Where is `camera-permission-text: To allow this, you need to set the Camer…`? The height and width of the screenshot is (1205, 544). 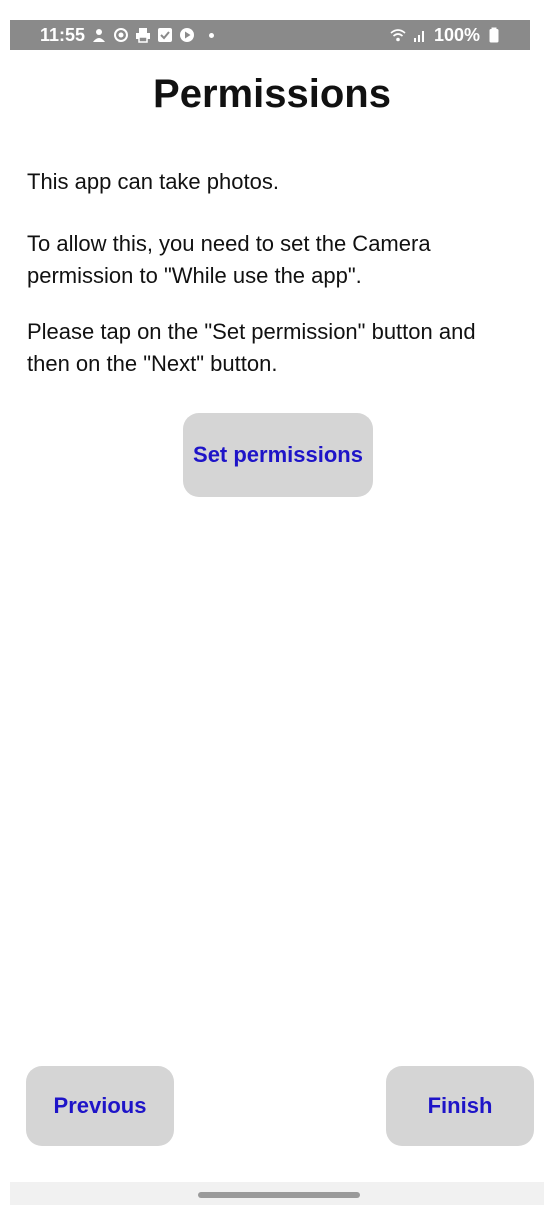 camera-permission-text: To allow this, you need to set the Camer… is located at coordinates (229, 259).